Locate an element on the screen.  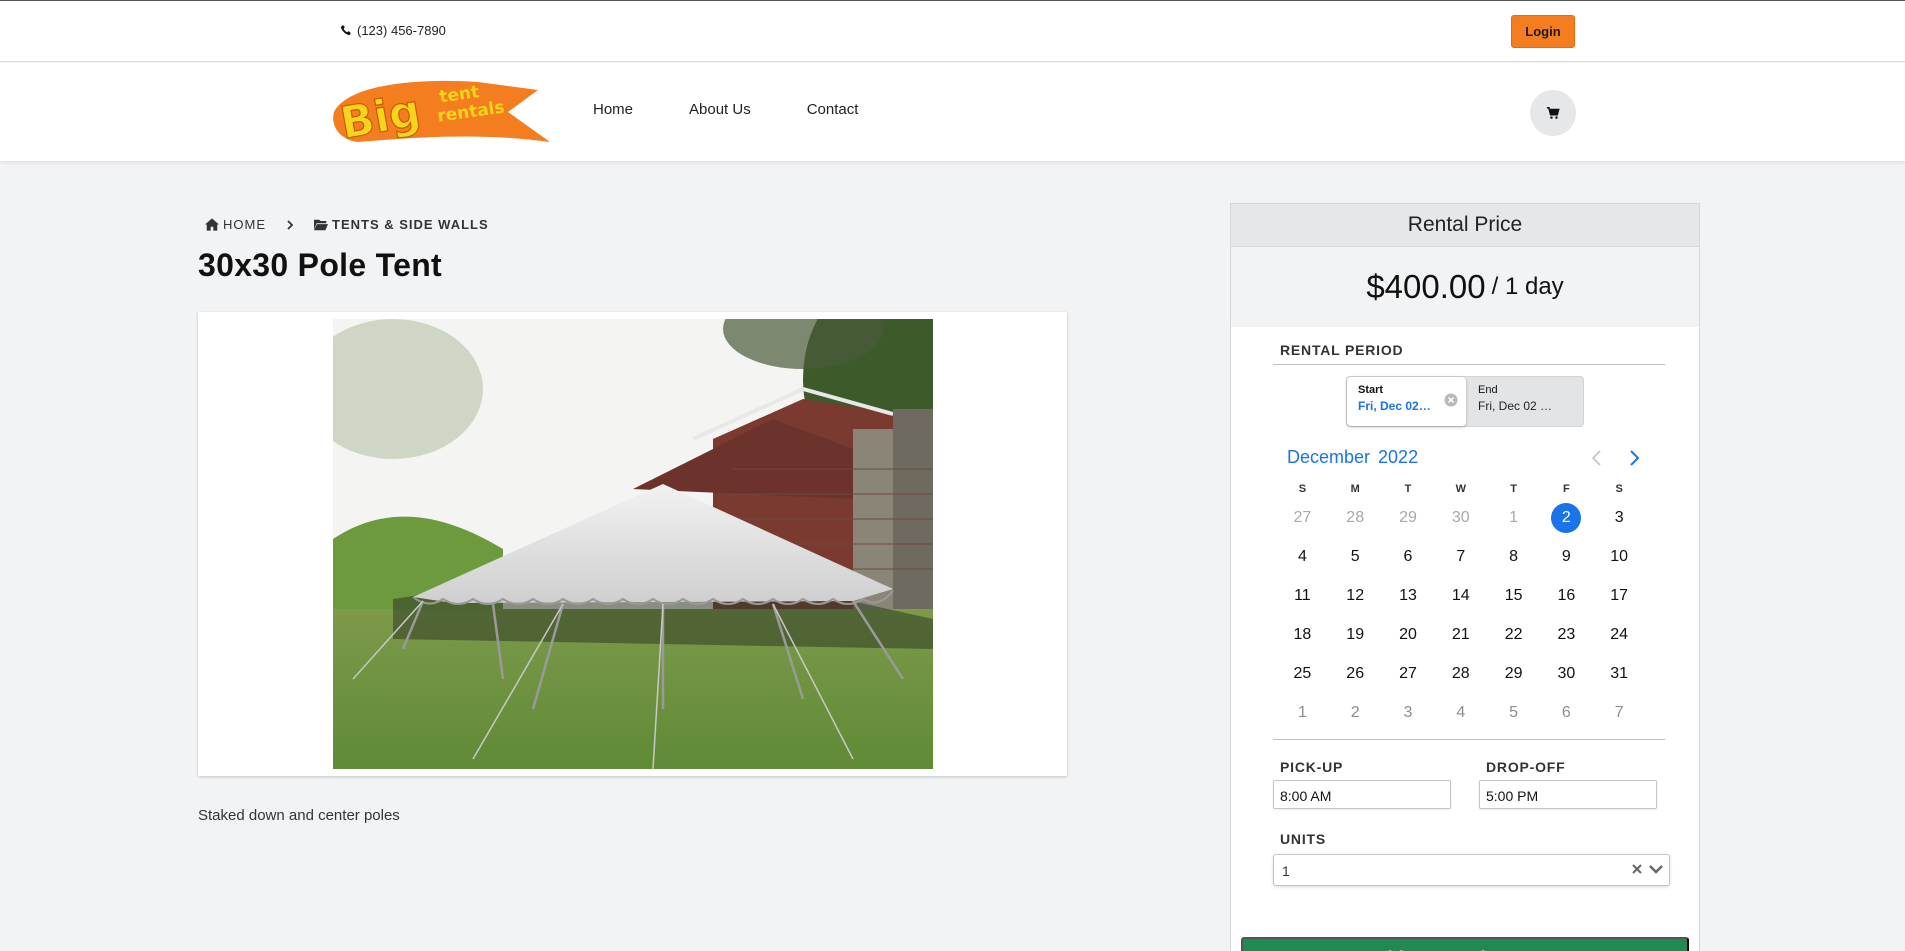
cart-button is located at coordinates (1553, 113).